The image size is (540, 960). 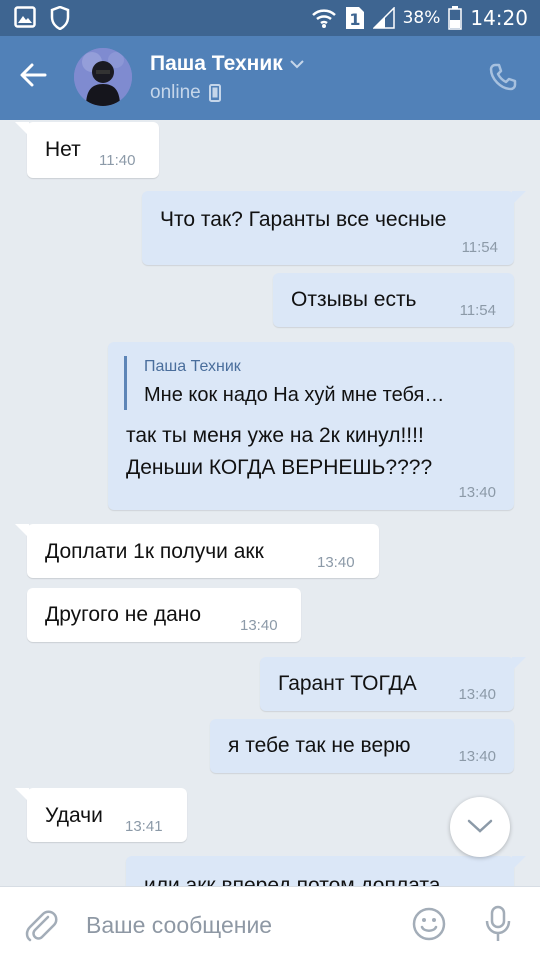 I want to click on avatar, so click(x=103, y=77).